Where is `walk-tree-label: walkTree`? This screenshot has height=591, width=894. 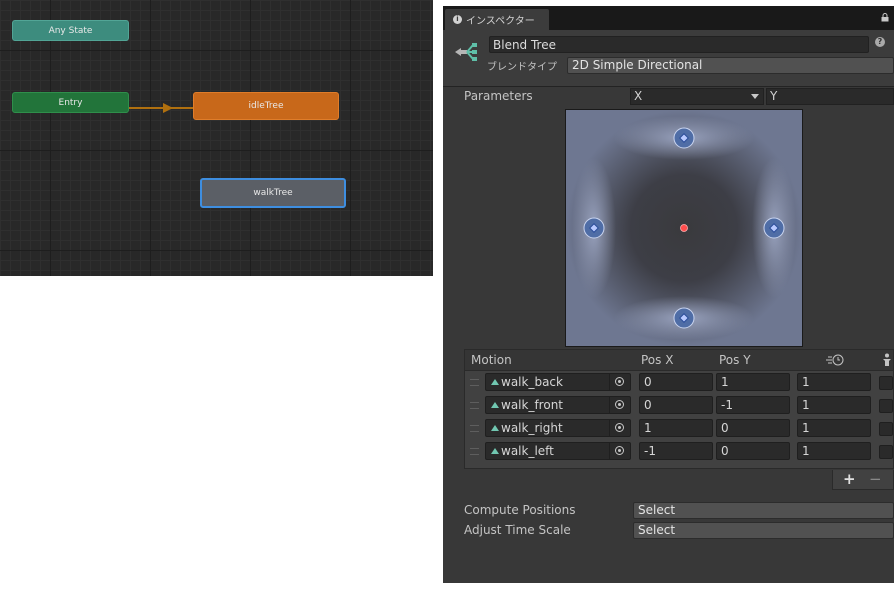
walk-tree-label: walkTree is located at coordinates (273, 193).